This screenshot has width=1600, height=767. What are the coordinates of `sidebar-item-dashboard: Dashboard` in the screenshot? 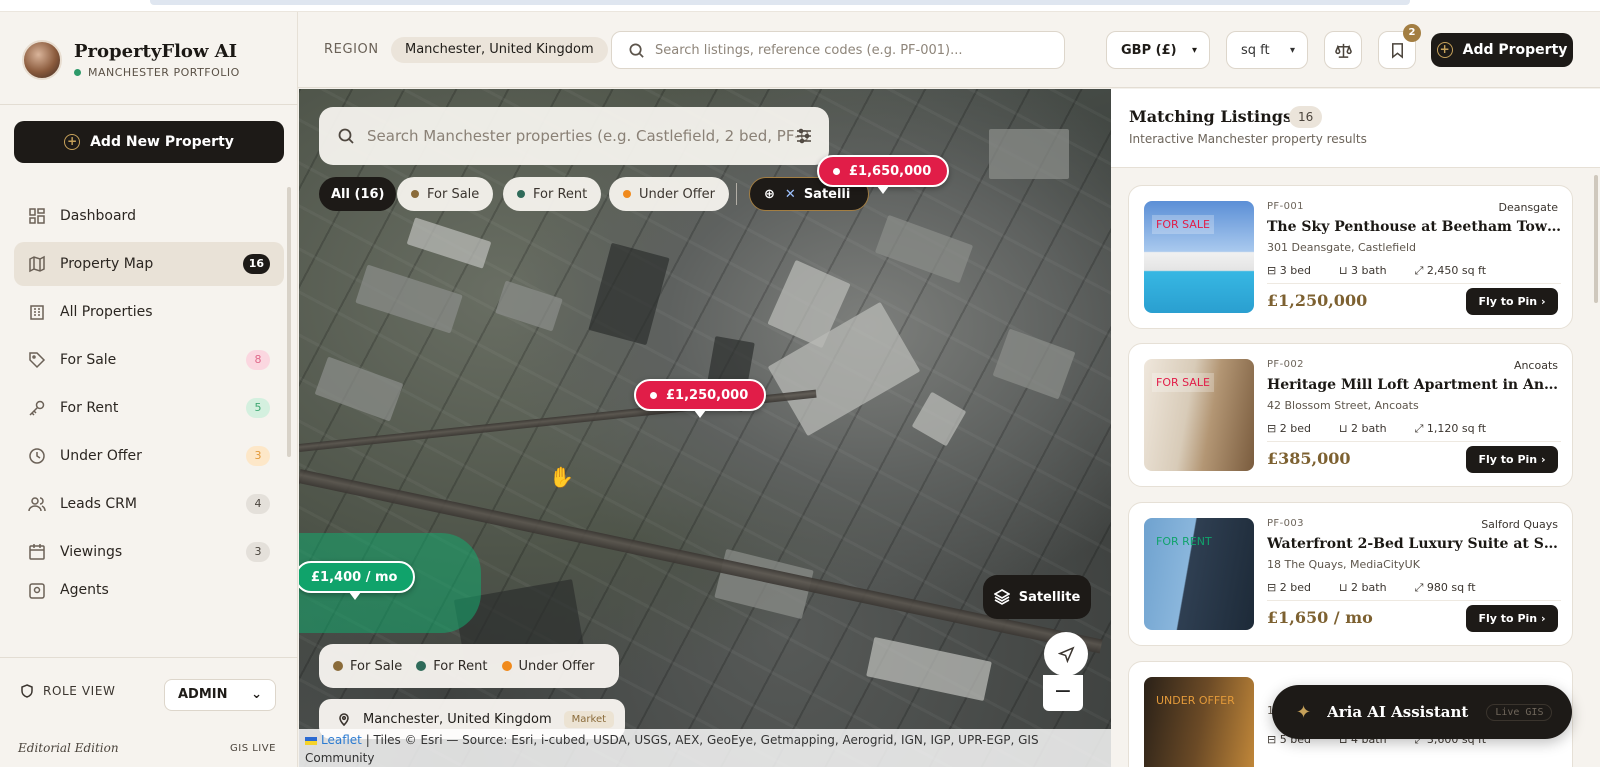 It's located at (149, 216).